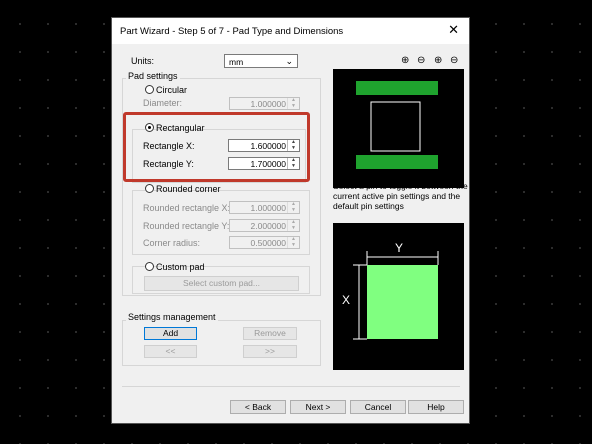  Describe the element at coordinates (318, 407) in the screenshot. I see `next-button: Next >` at that location.